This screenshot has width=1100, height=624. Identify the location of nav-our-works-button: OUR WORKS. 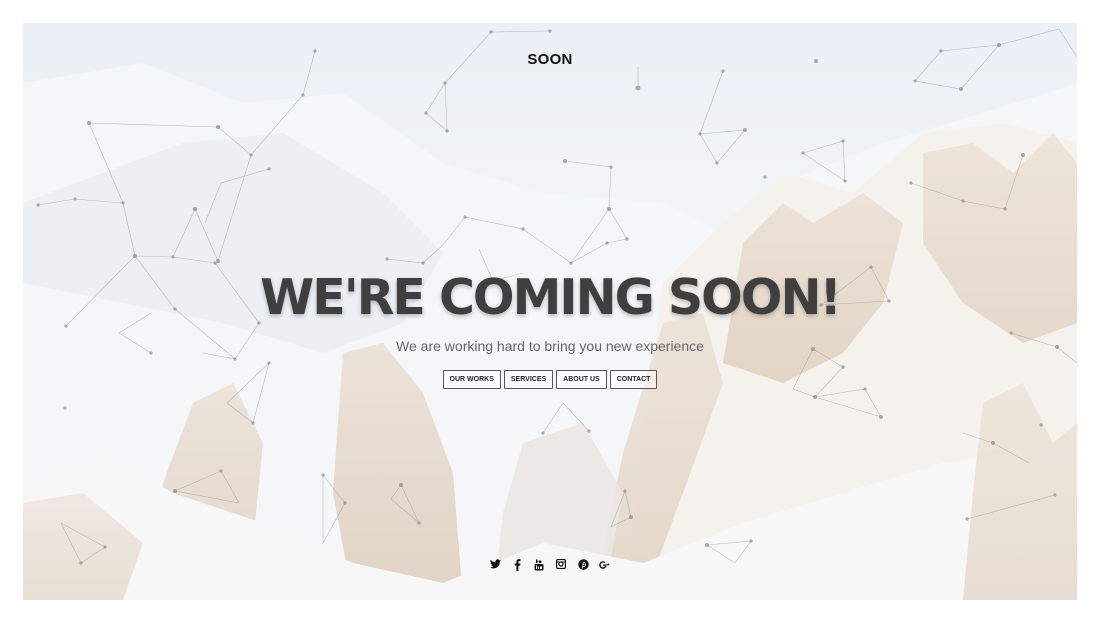
(471, 379).